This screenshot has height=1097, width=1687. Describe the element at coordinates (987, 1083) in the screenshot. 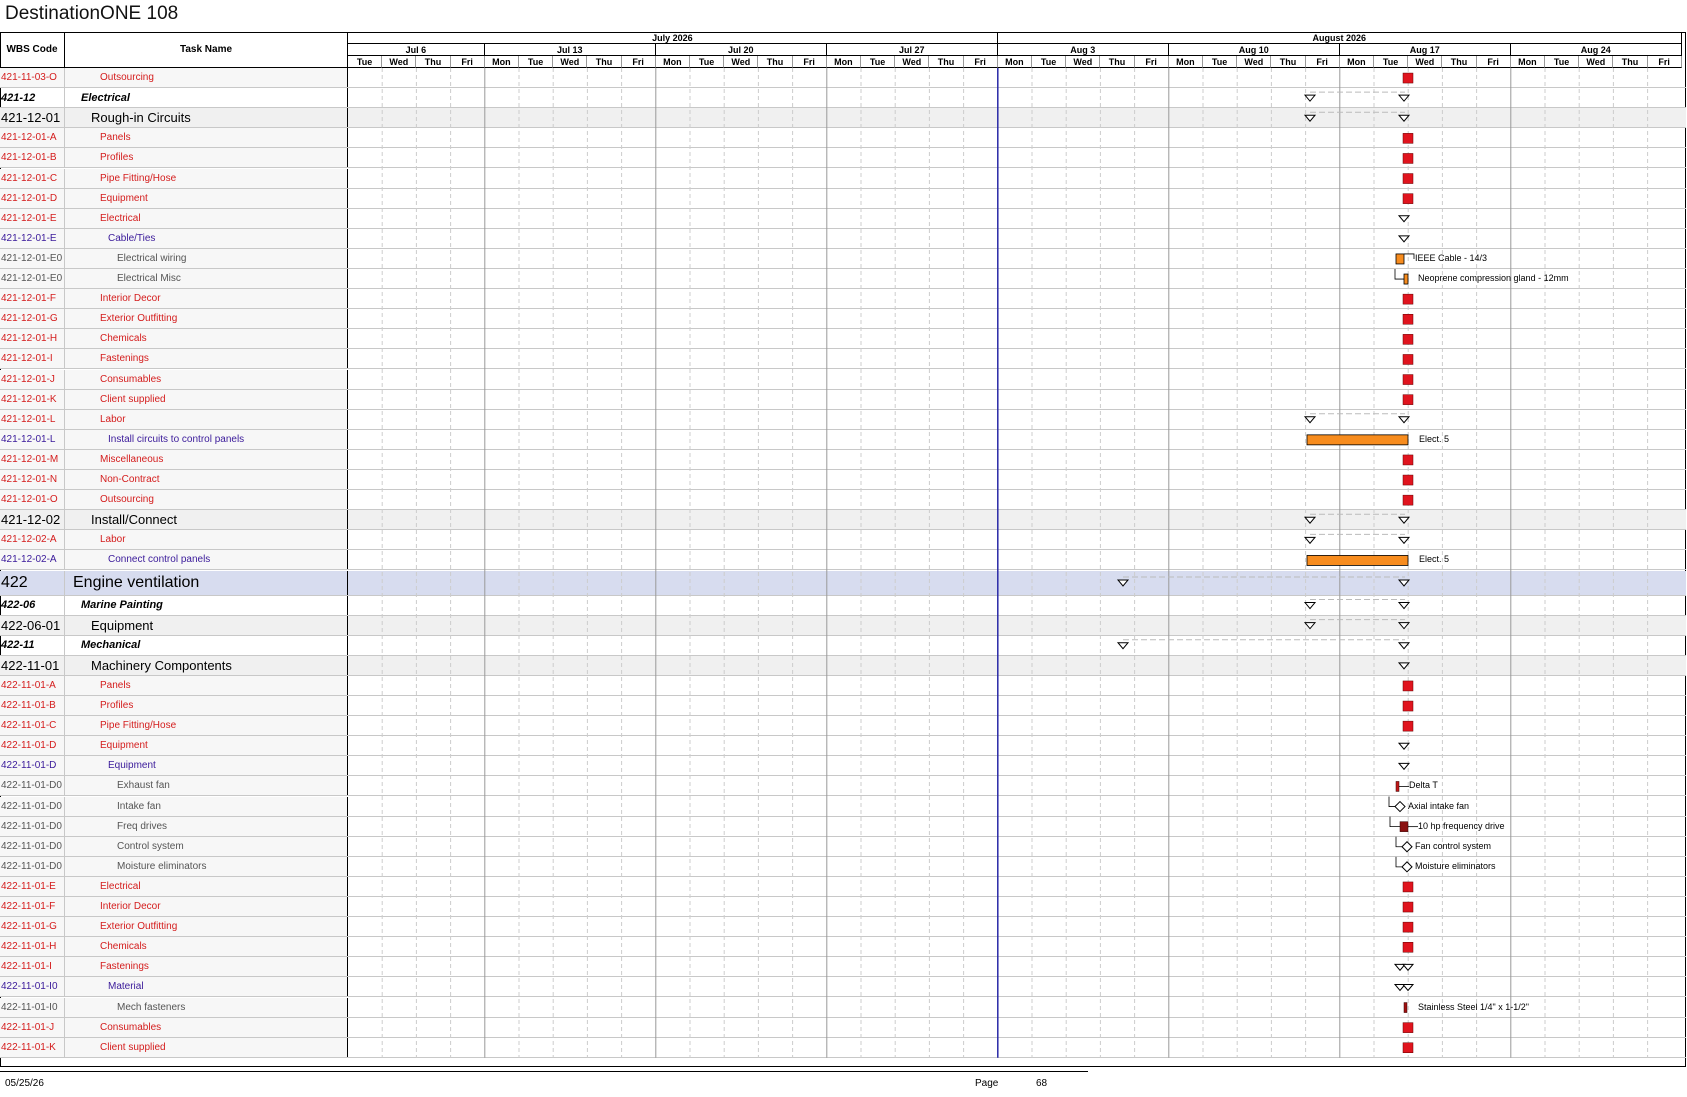

I see `footer-page-label: Page` at that location.